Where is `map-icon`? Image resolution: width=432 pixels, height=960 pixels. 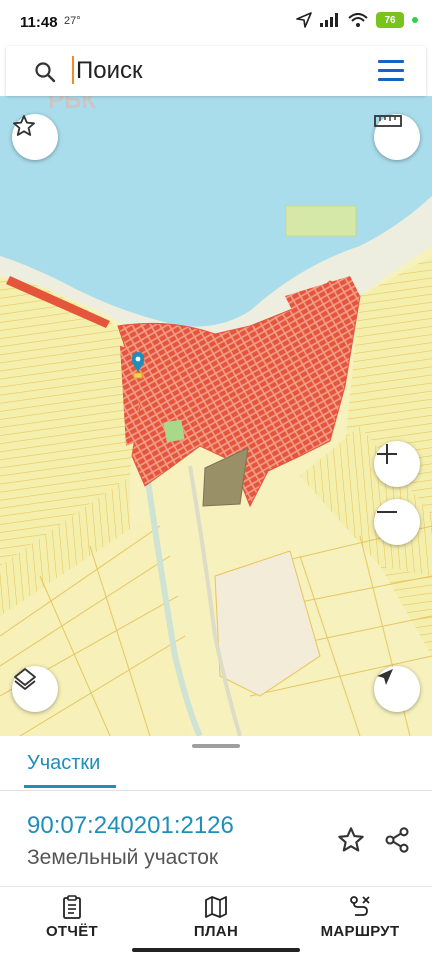 map-icon is located at coordinates (216, 907).